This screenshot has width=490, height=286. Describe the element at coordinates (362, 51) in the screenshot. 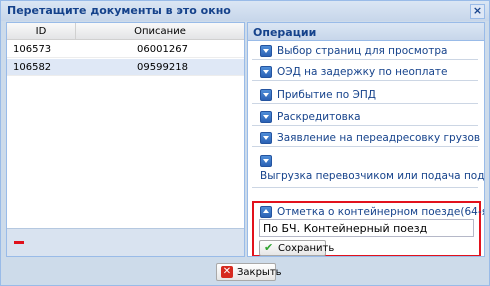

I see `operation-label: Выбор страниц для просмотра` at that location.